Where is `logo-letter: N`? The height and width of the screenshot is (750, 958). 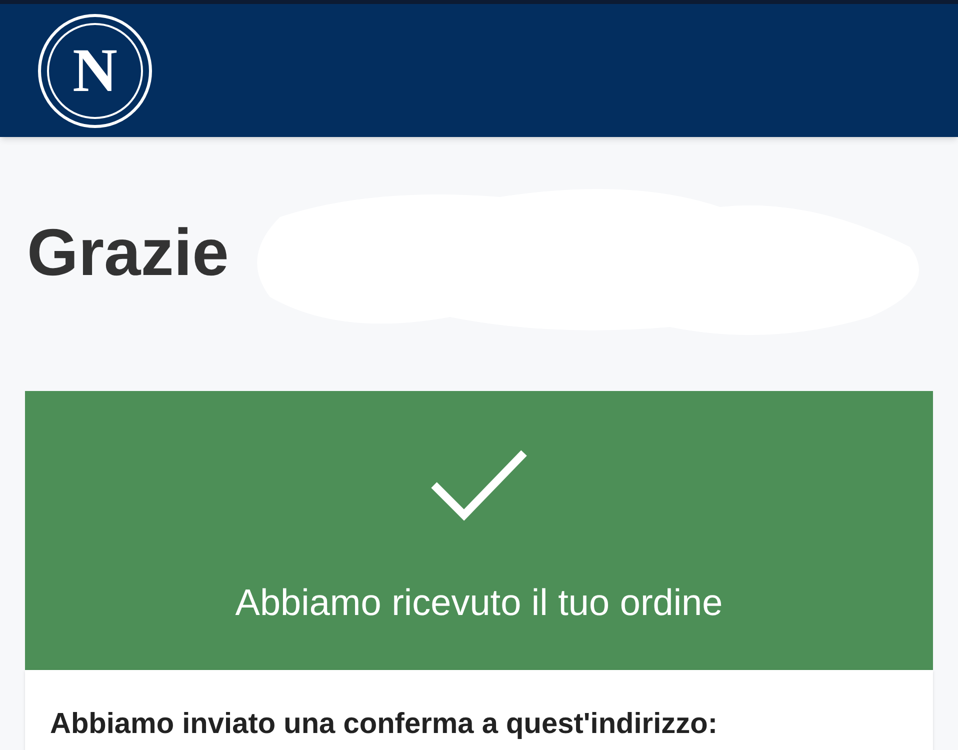 logo-letter: N is located at coordinates (95, 71).